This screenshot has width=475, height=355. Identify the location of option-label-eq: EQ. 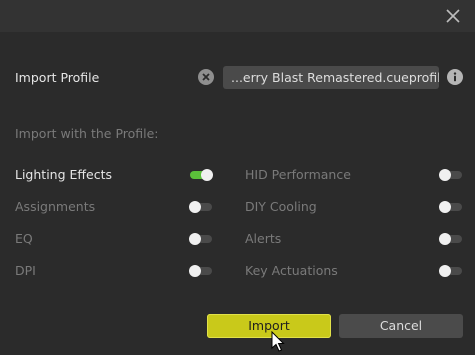
(24, 238).